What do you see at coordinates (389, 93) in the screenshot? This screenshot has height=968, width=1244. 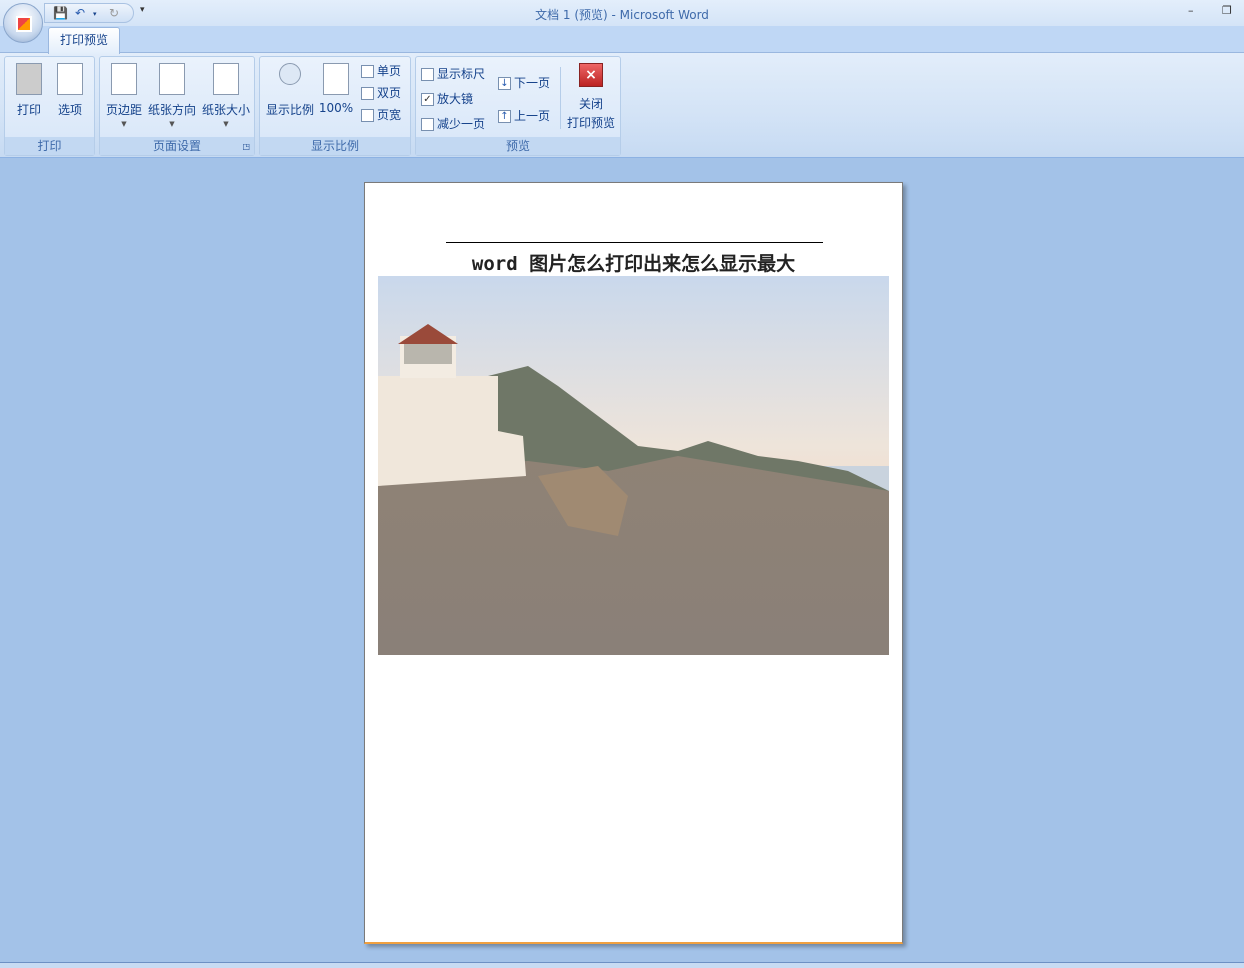 I see `two-pages-label: 双页` at bounding box center [389, 93].